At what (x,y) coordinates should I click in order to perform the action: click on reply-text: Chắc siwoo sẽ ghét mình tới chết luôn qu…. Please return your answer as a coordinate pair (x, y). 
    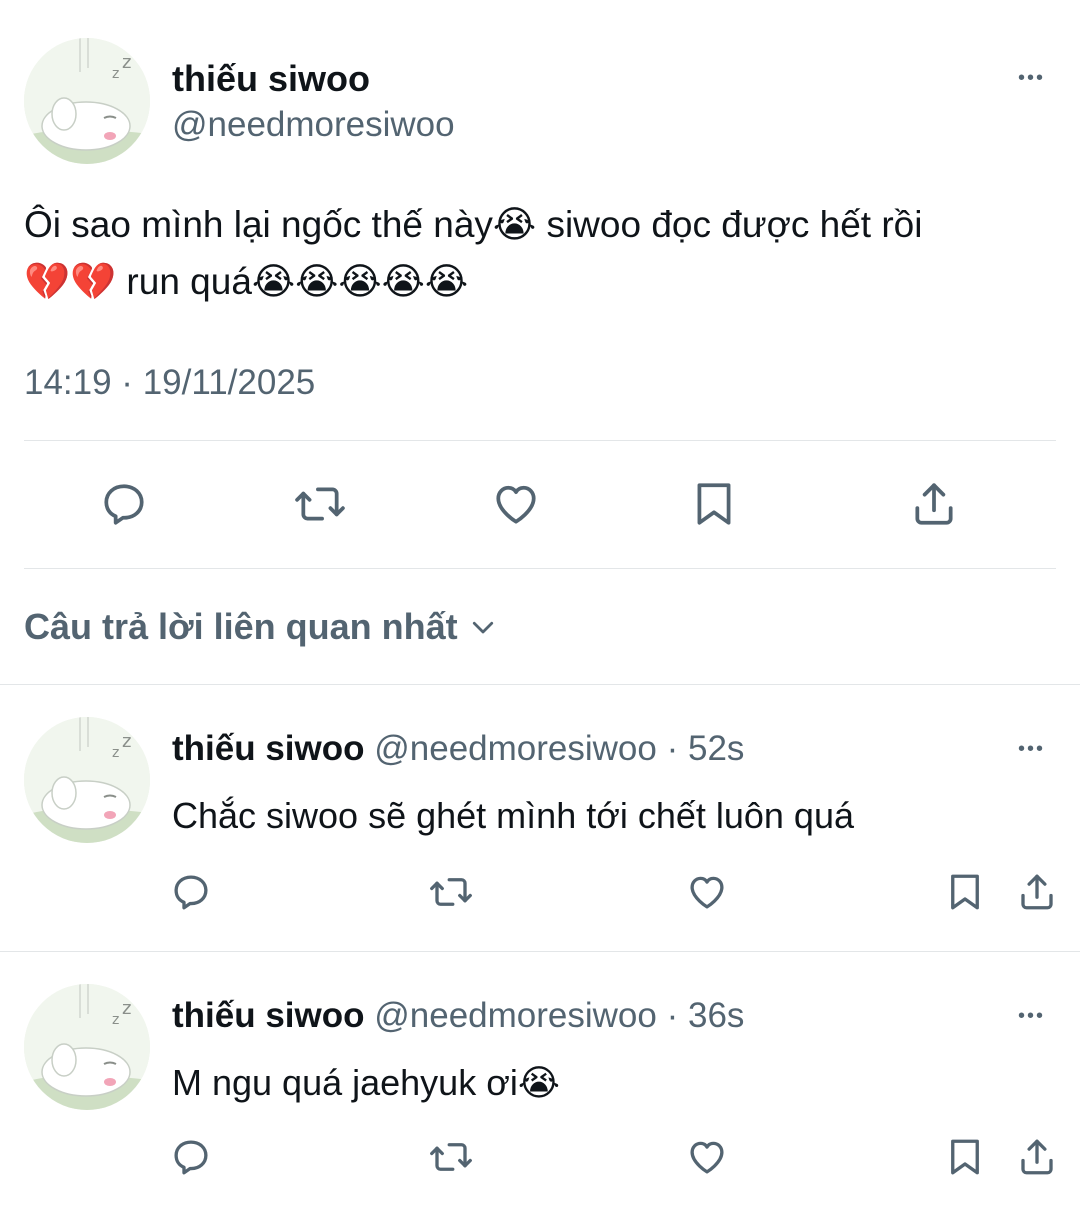
    Looking at the image, I should click on (513, 815).